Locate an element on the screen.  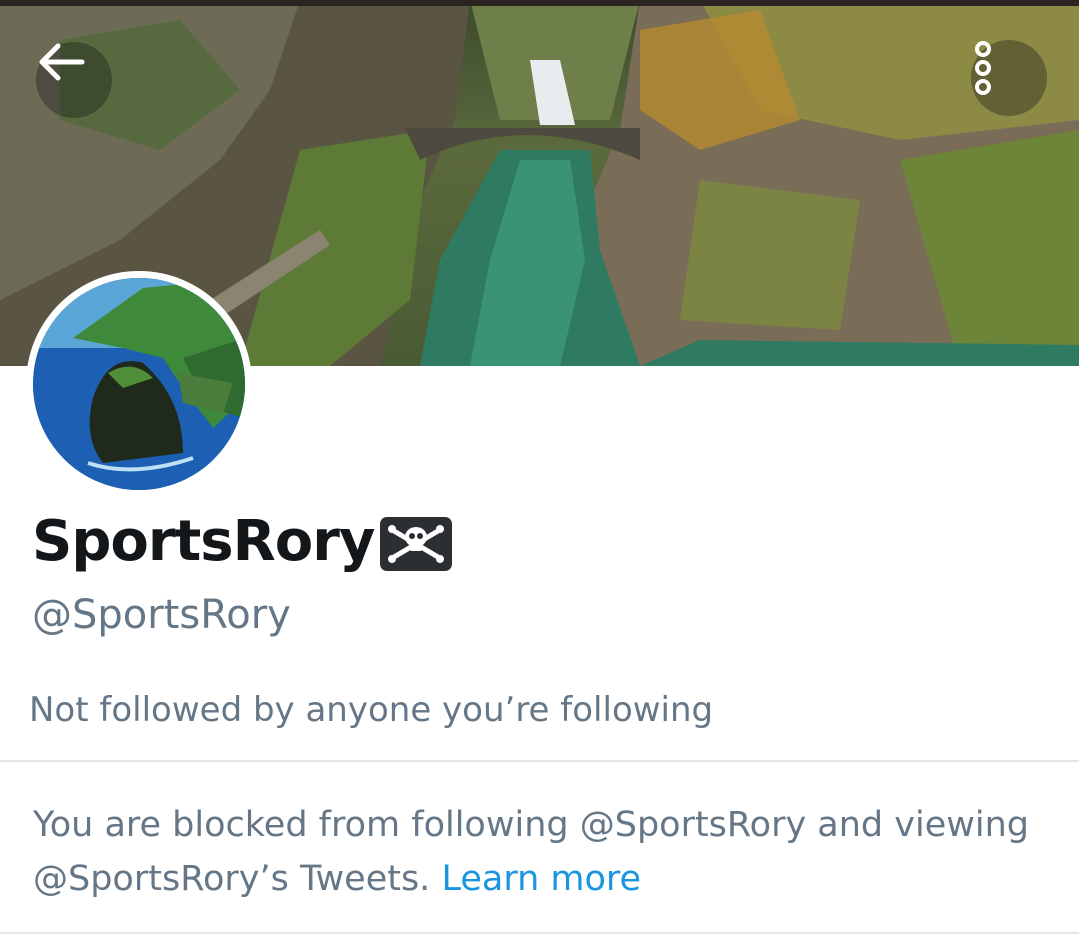
back-button is located at coordinates (74, 80).